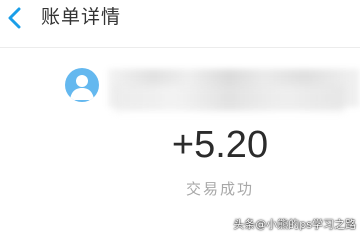  What do you see at coordinates (219, 189) in the screenshot?
I see `transaction-status: 交易成功` at bounding box center [219, 189].